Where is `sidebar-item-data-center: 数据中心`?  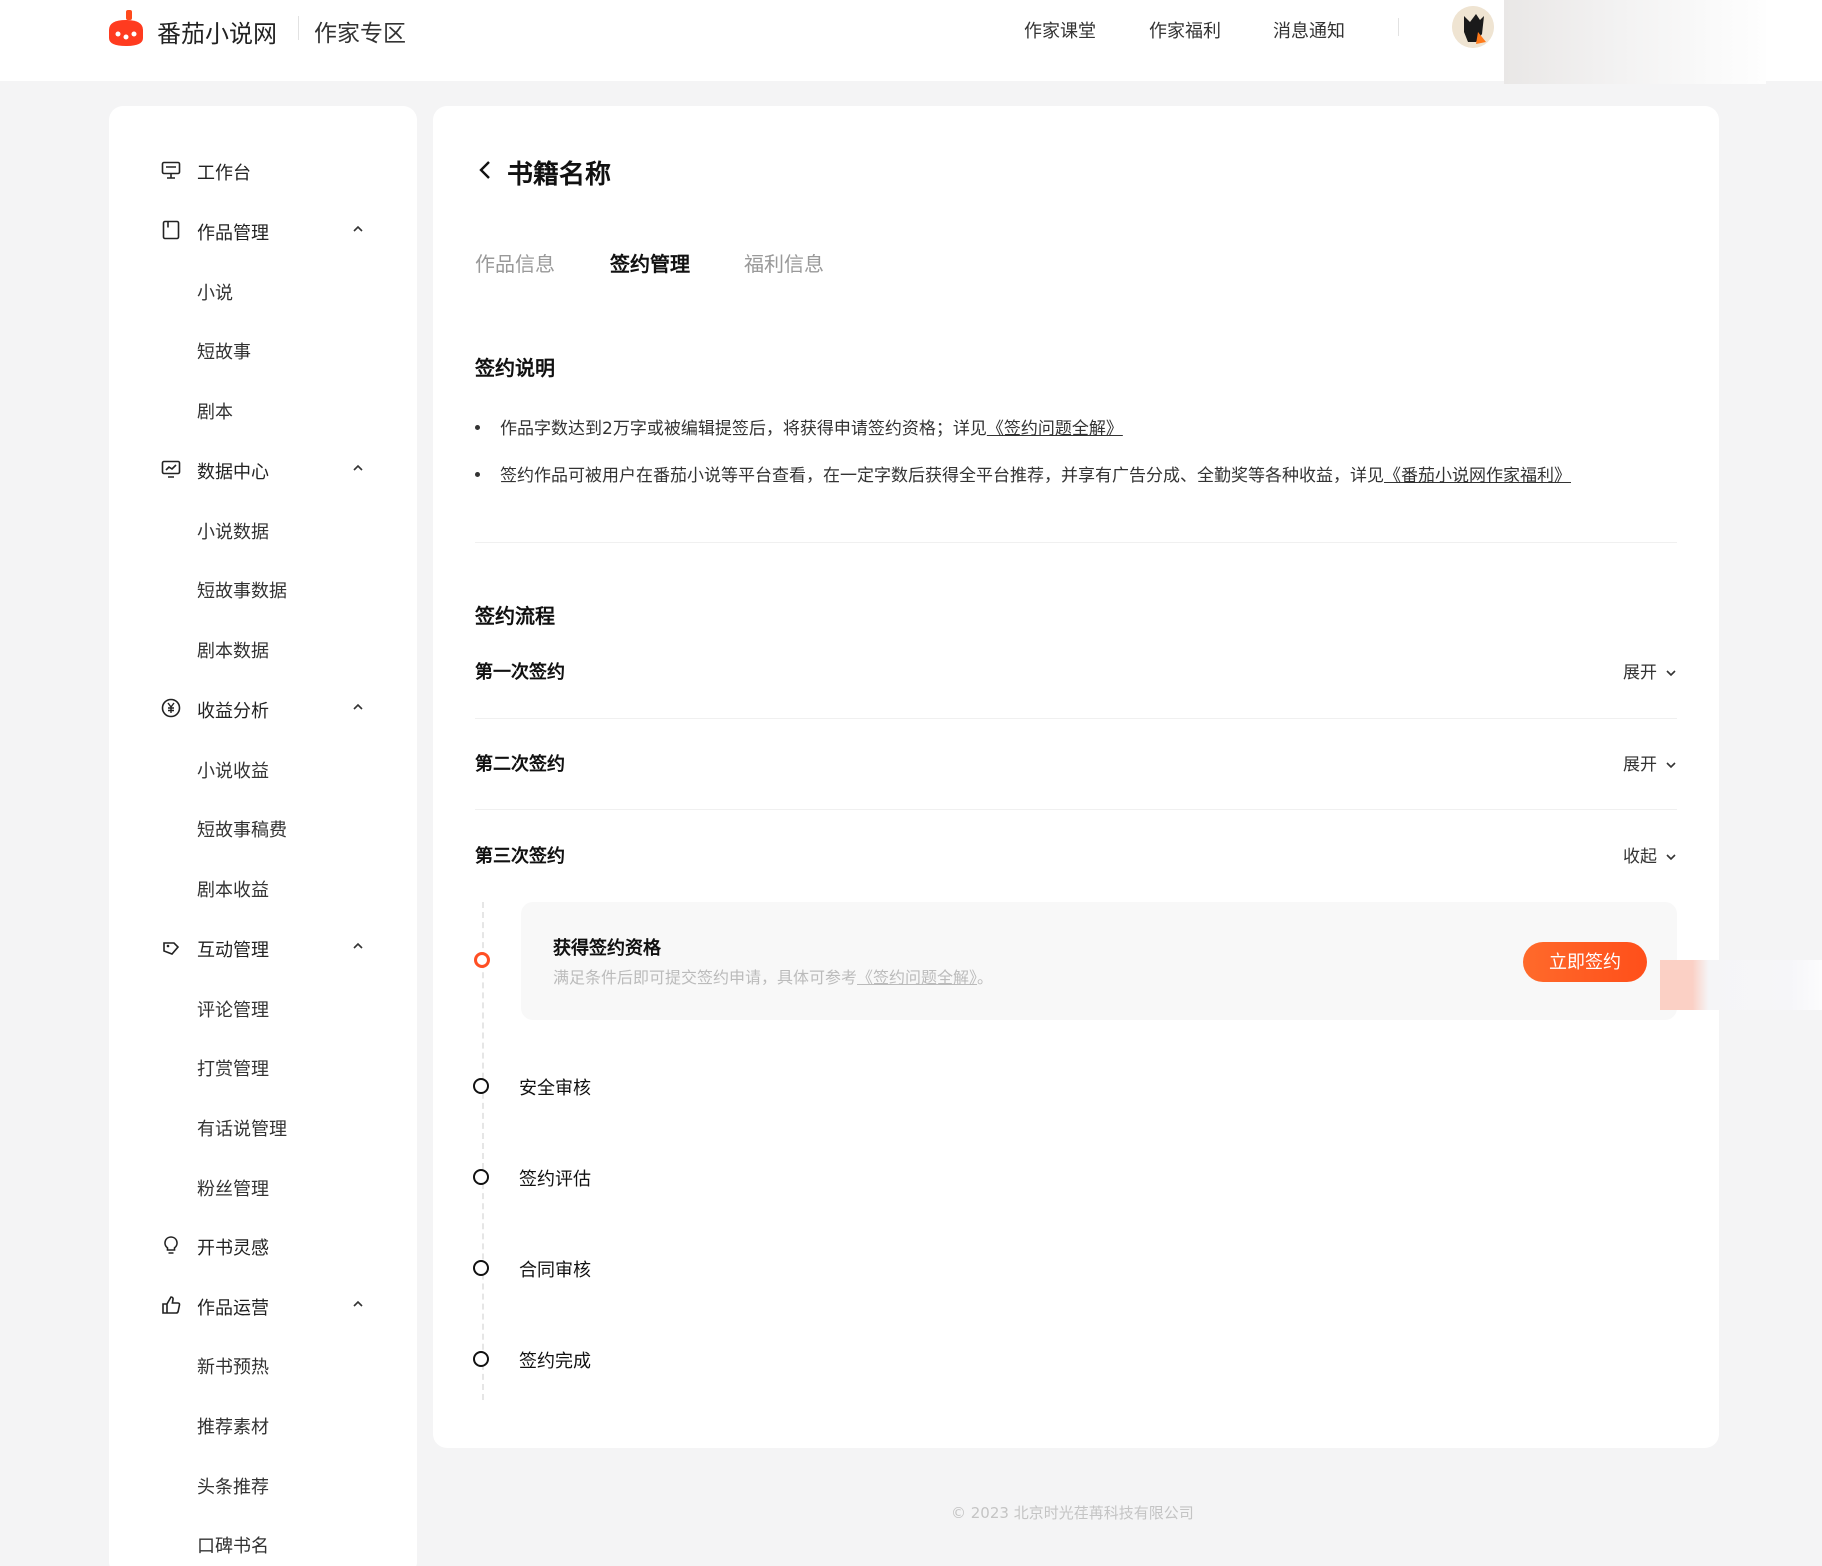 sidebar-item-data-center: 数据中心 is located at coordinates (263, 469).